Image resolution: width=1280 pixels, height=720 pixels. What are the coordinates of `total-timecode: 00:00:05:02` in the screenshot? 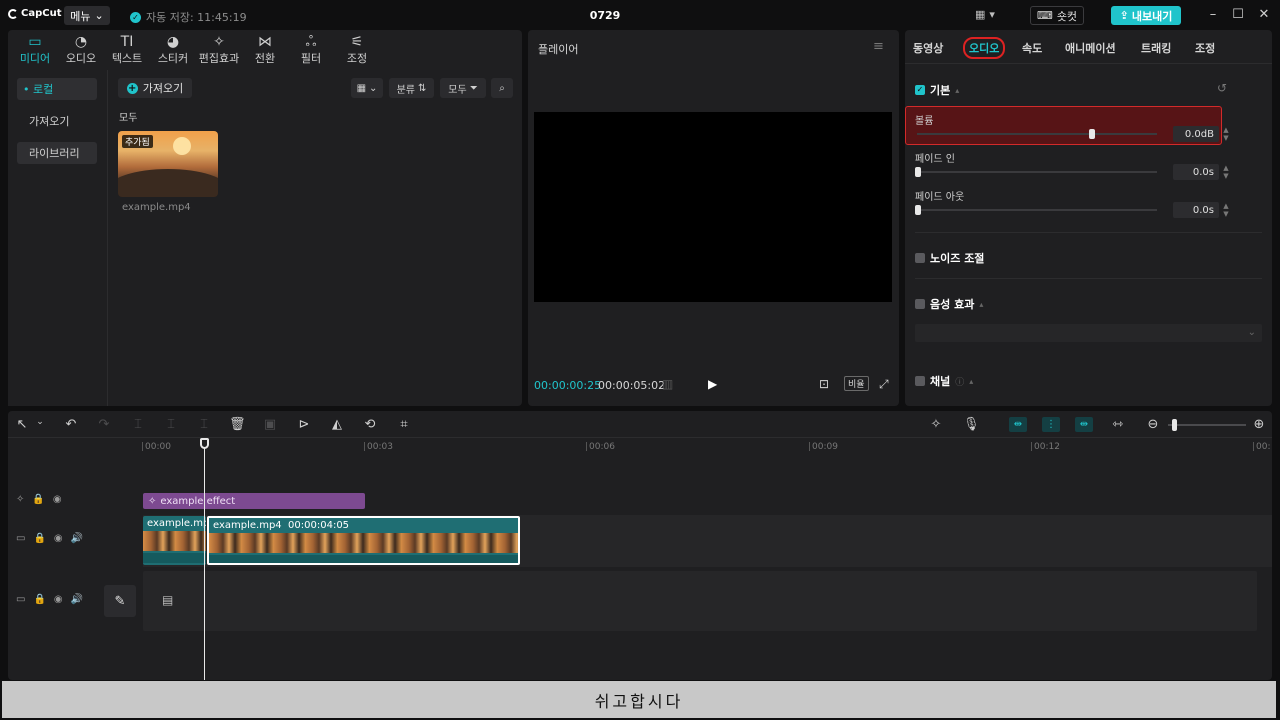 It's located at (632, 385).